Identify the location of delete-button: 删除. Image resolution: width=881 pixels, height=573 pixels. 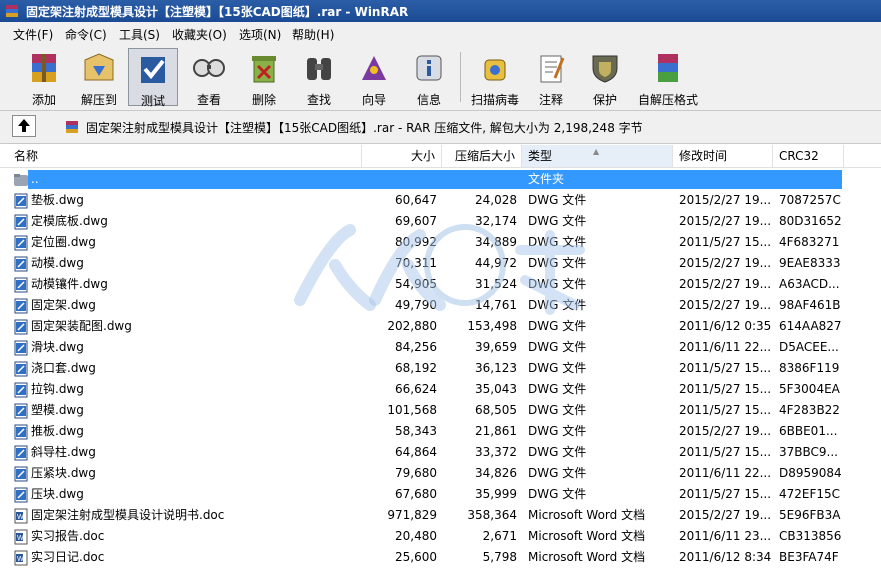
(264, 77).